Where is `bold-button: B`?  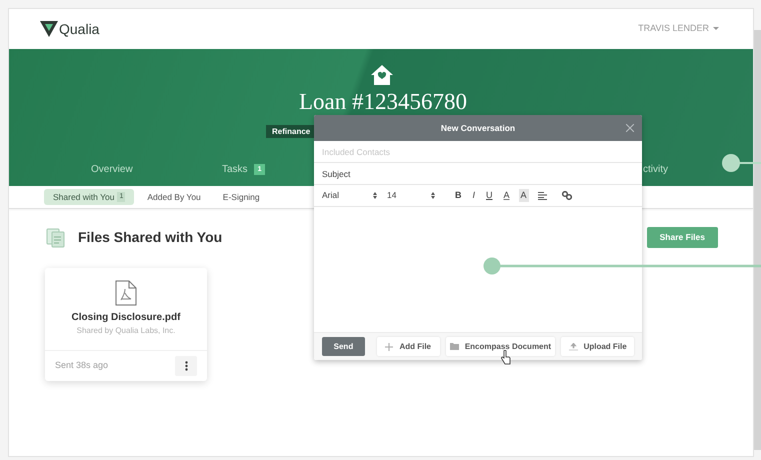
bold-button: B is located at coordinates (458, 195).